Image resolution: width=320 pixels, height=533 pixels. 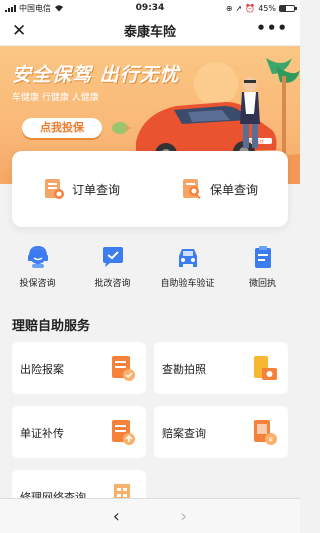 I want to click on nav-bar: ✕ 泰康车险 •••, so click(x=150, y=31).